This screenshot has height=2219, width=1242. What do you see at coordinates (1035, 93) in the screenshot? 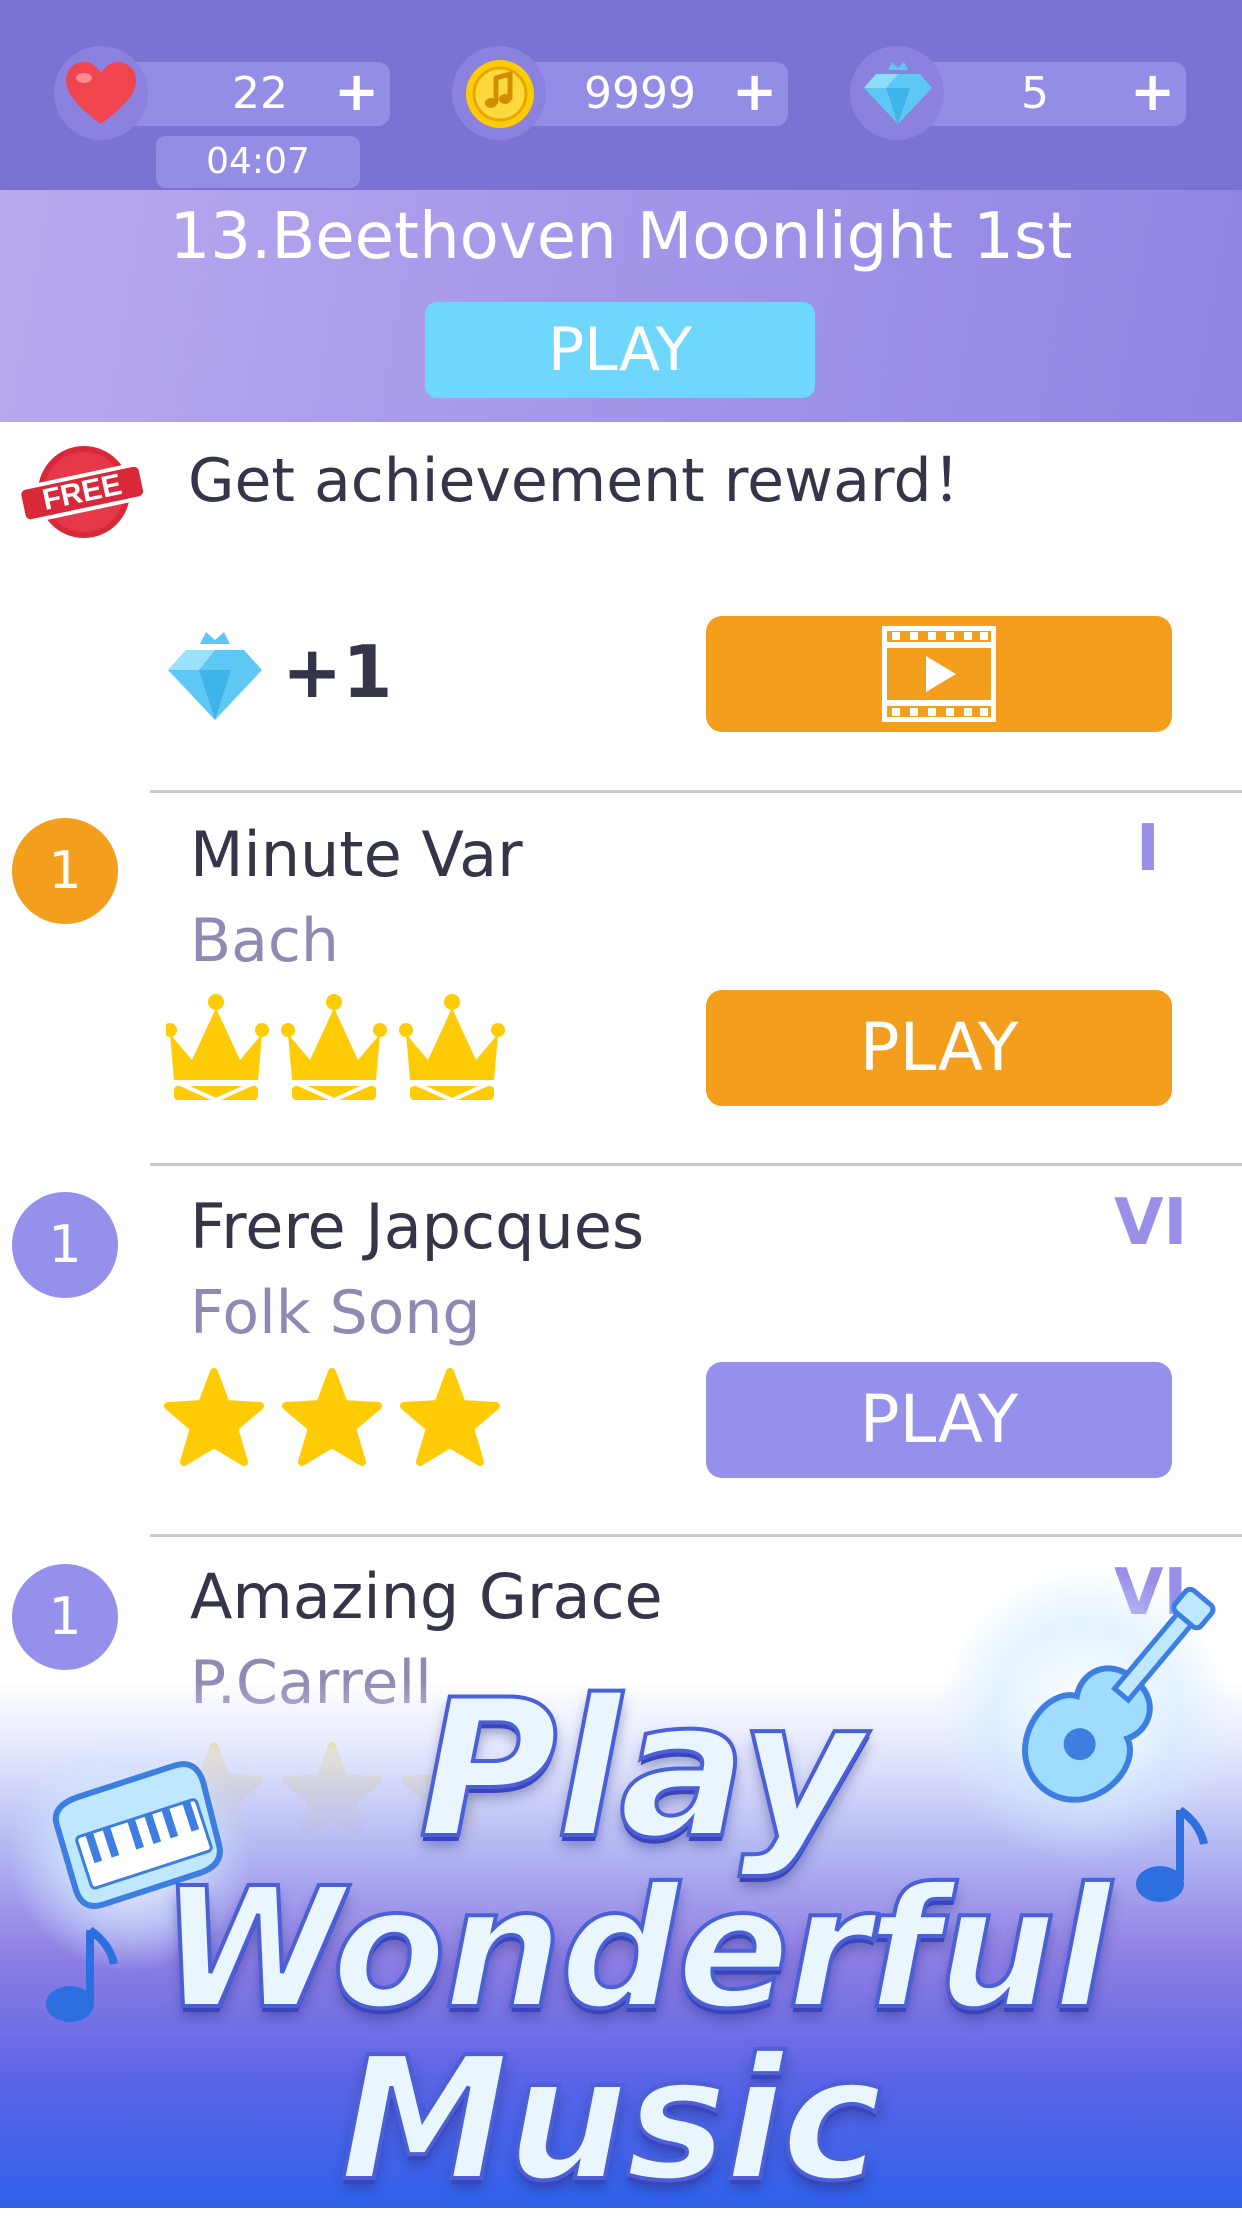
I see `diamonds-value: 5` at bounding box center [1035, 93].